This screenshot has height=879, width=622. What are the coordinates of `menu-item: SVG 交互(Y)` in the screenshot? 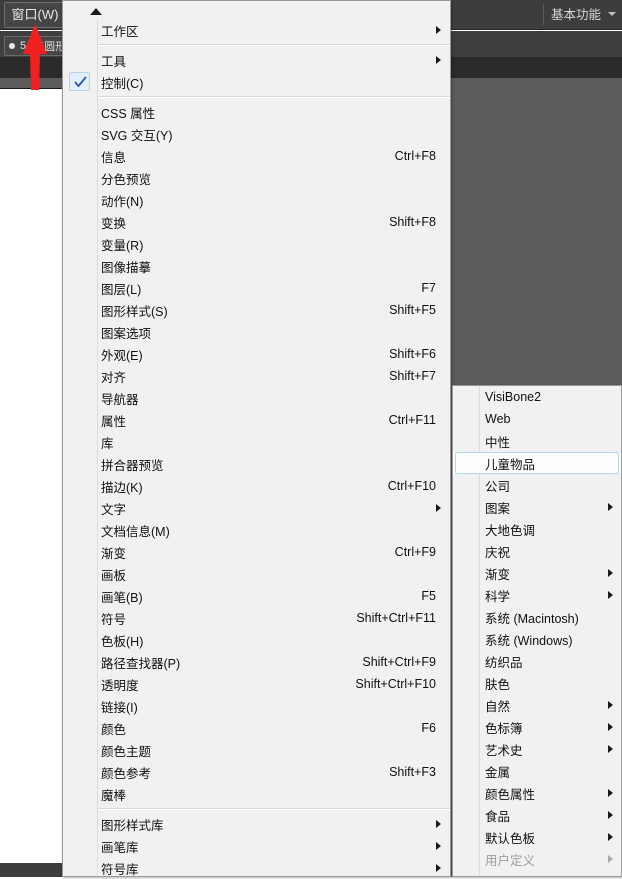 It's located at (256, 134).